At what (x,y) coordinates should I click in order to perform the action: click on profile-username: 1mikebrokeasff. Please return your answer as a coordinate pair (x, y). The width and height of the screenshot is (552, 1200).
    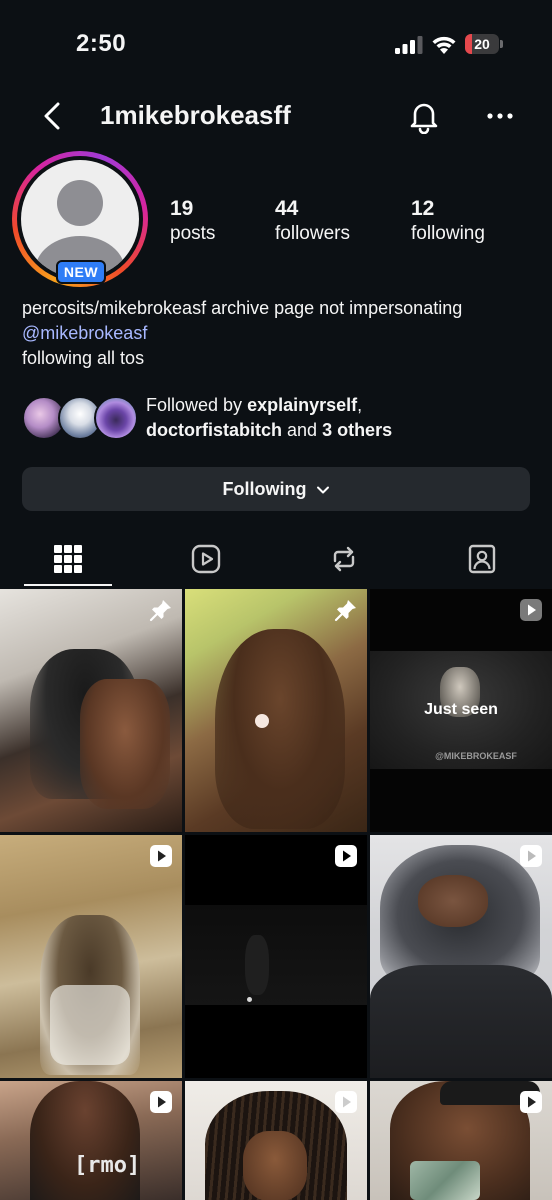
    Looking at the image, I should click on (195, 115).